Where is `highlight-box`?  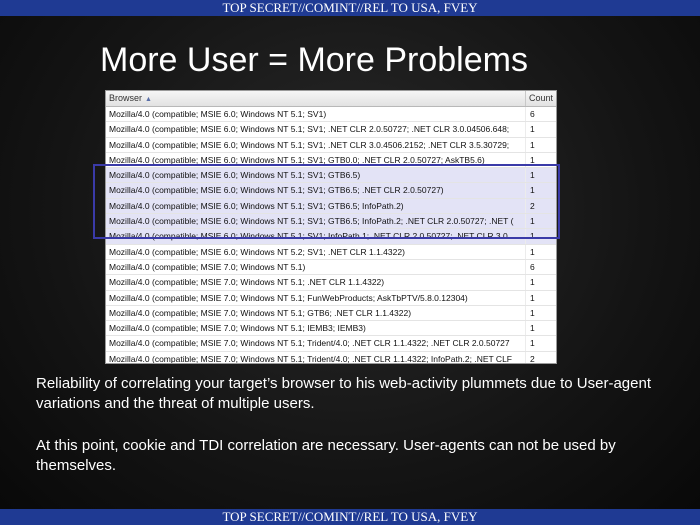 highlight-box is located at coordinates (326, 201).